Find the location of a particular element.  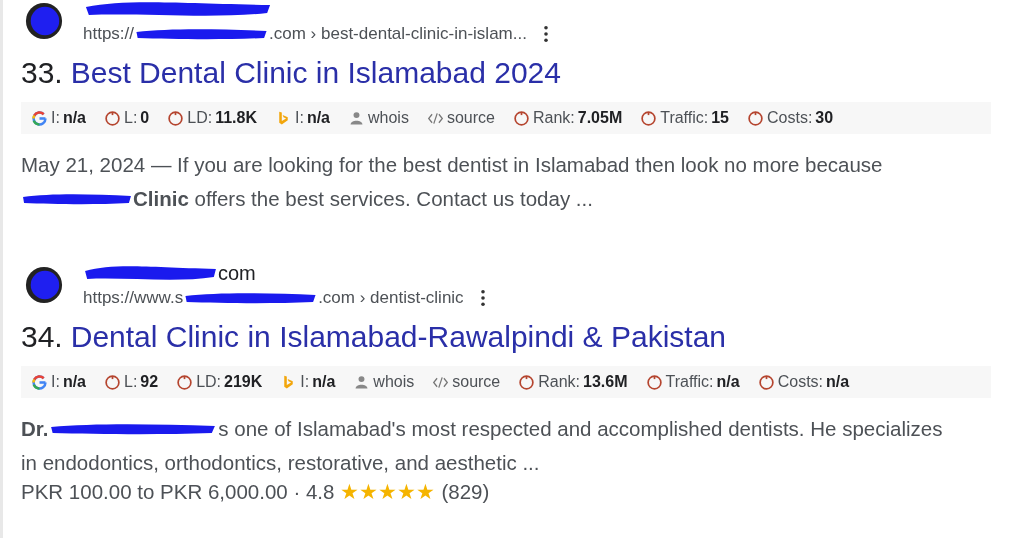

result-number: 34. is located at coordinates (42, 337).